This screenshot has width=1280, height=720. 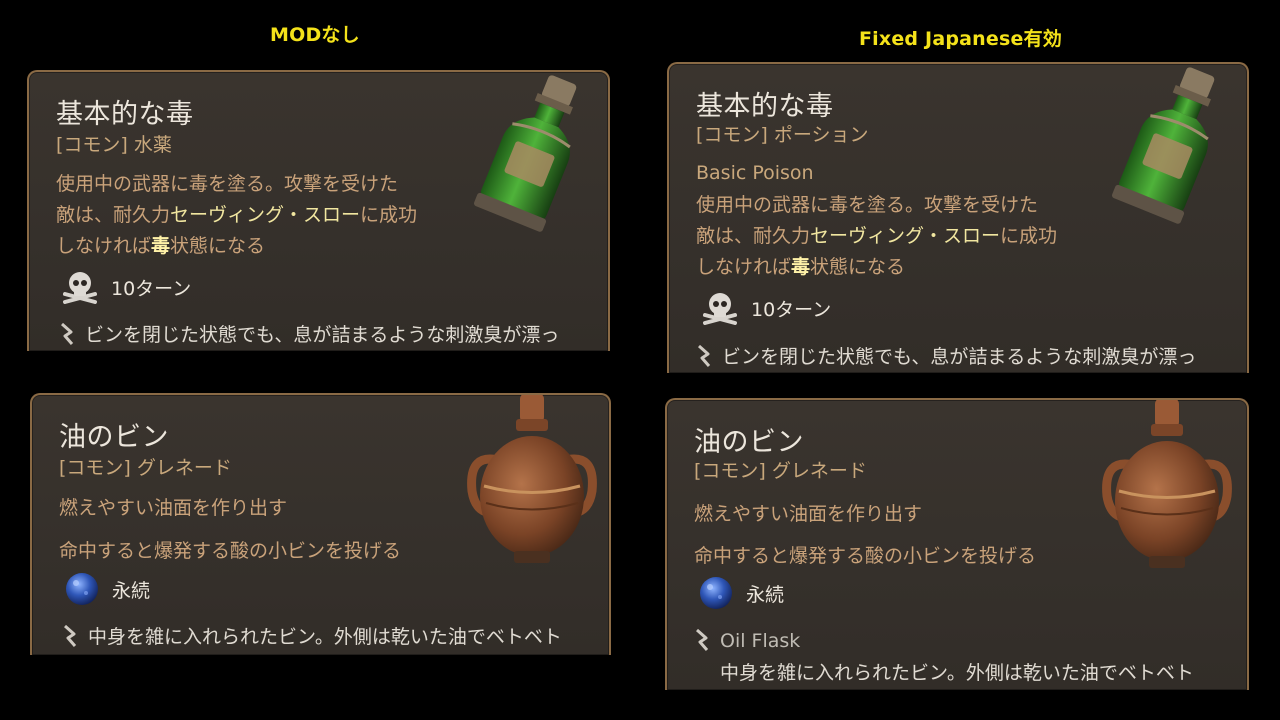 What do you see at coordinates (960, 39) in the screenshot?
I see `right-column-title: Fixed Japanese有効` at bounding box center [960, 39].